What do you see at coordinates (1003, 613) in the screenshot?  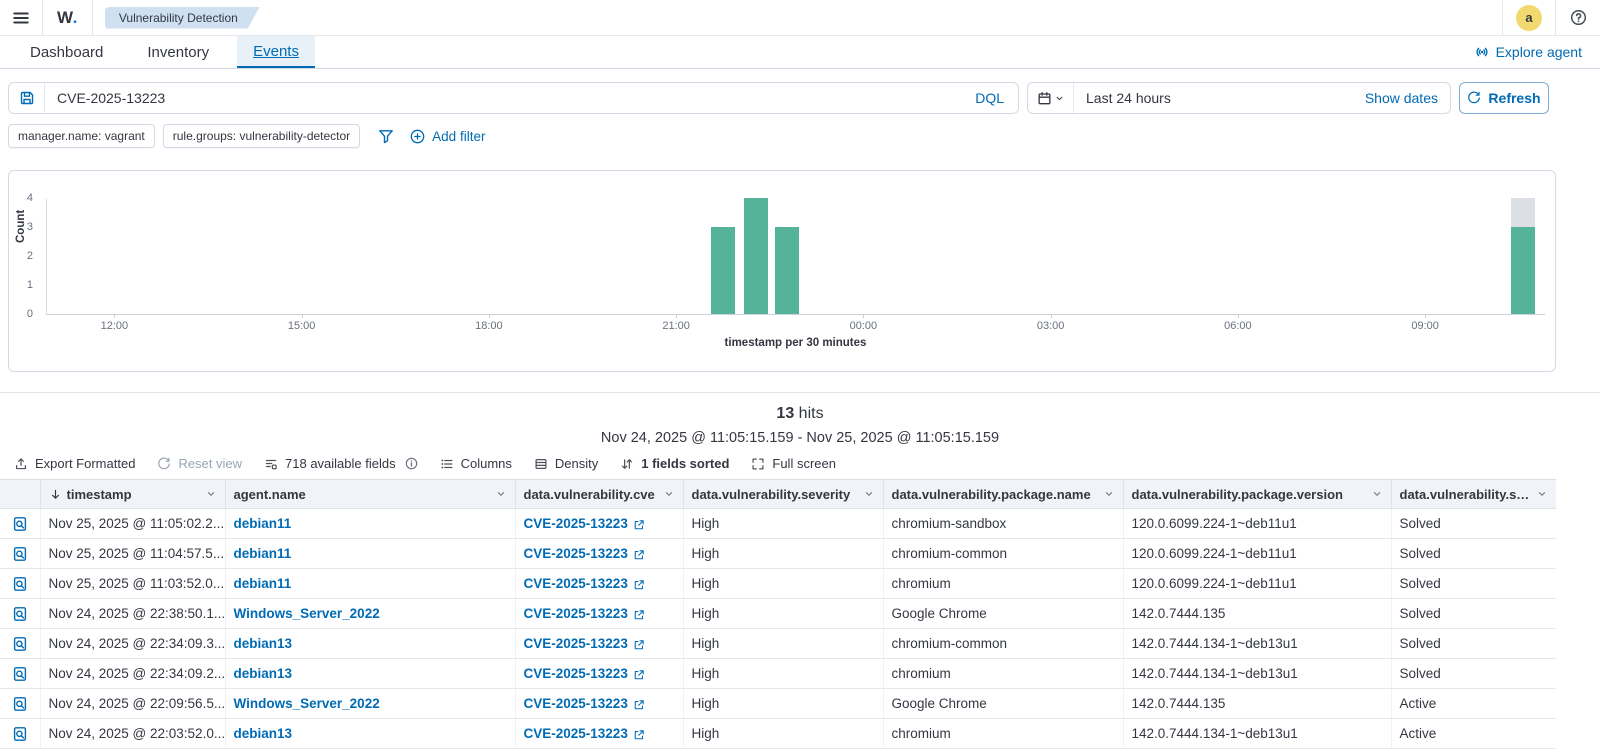 I see `cell-package-name: Google Chrome` at bounding box center [1003, 613].